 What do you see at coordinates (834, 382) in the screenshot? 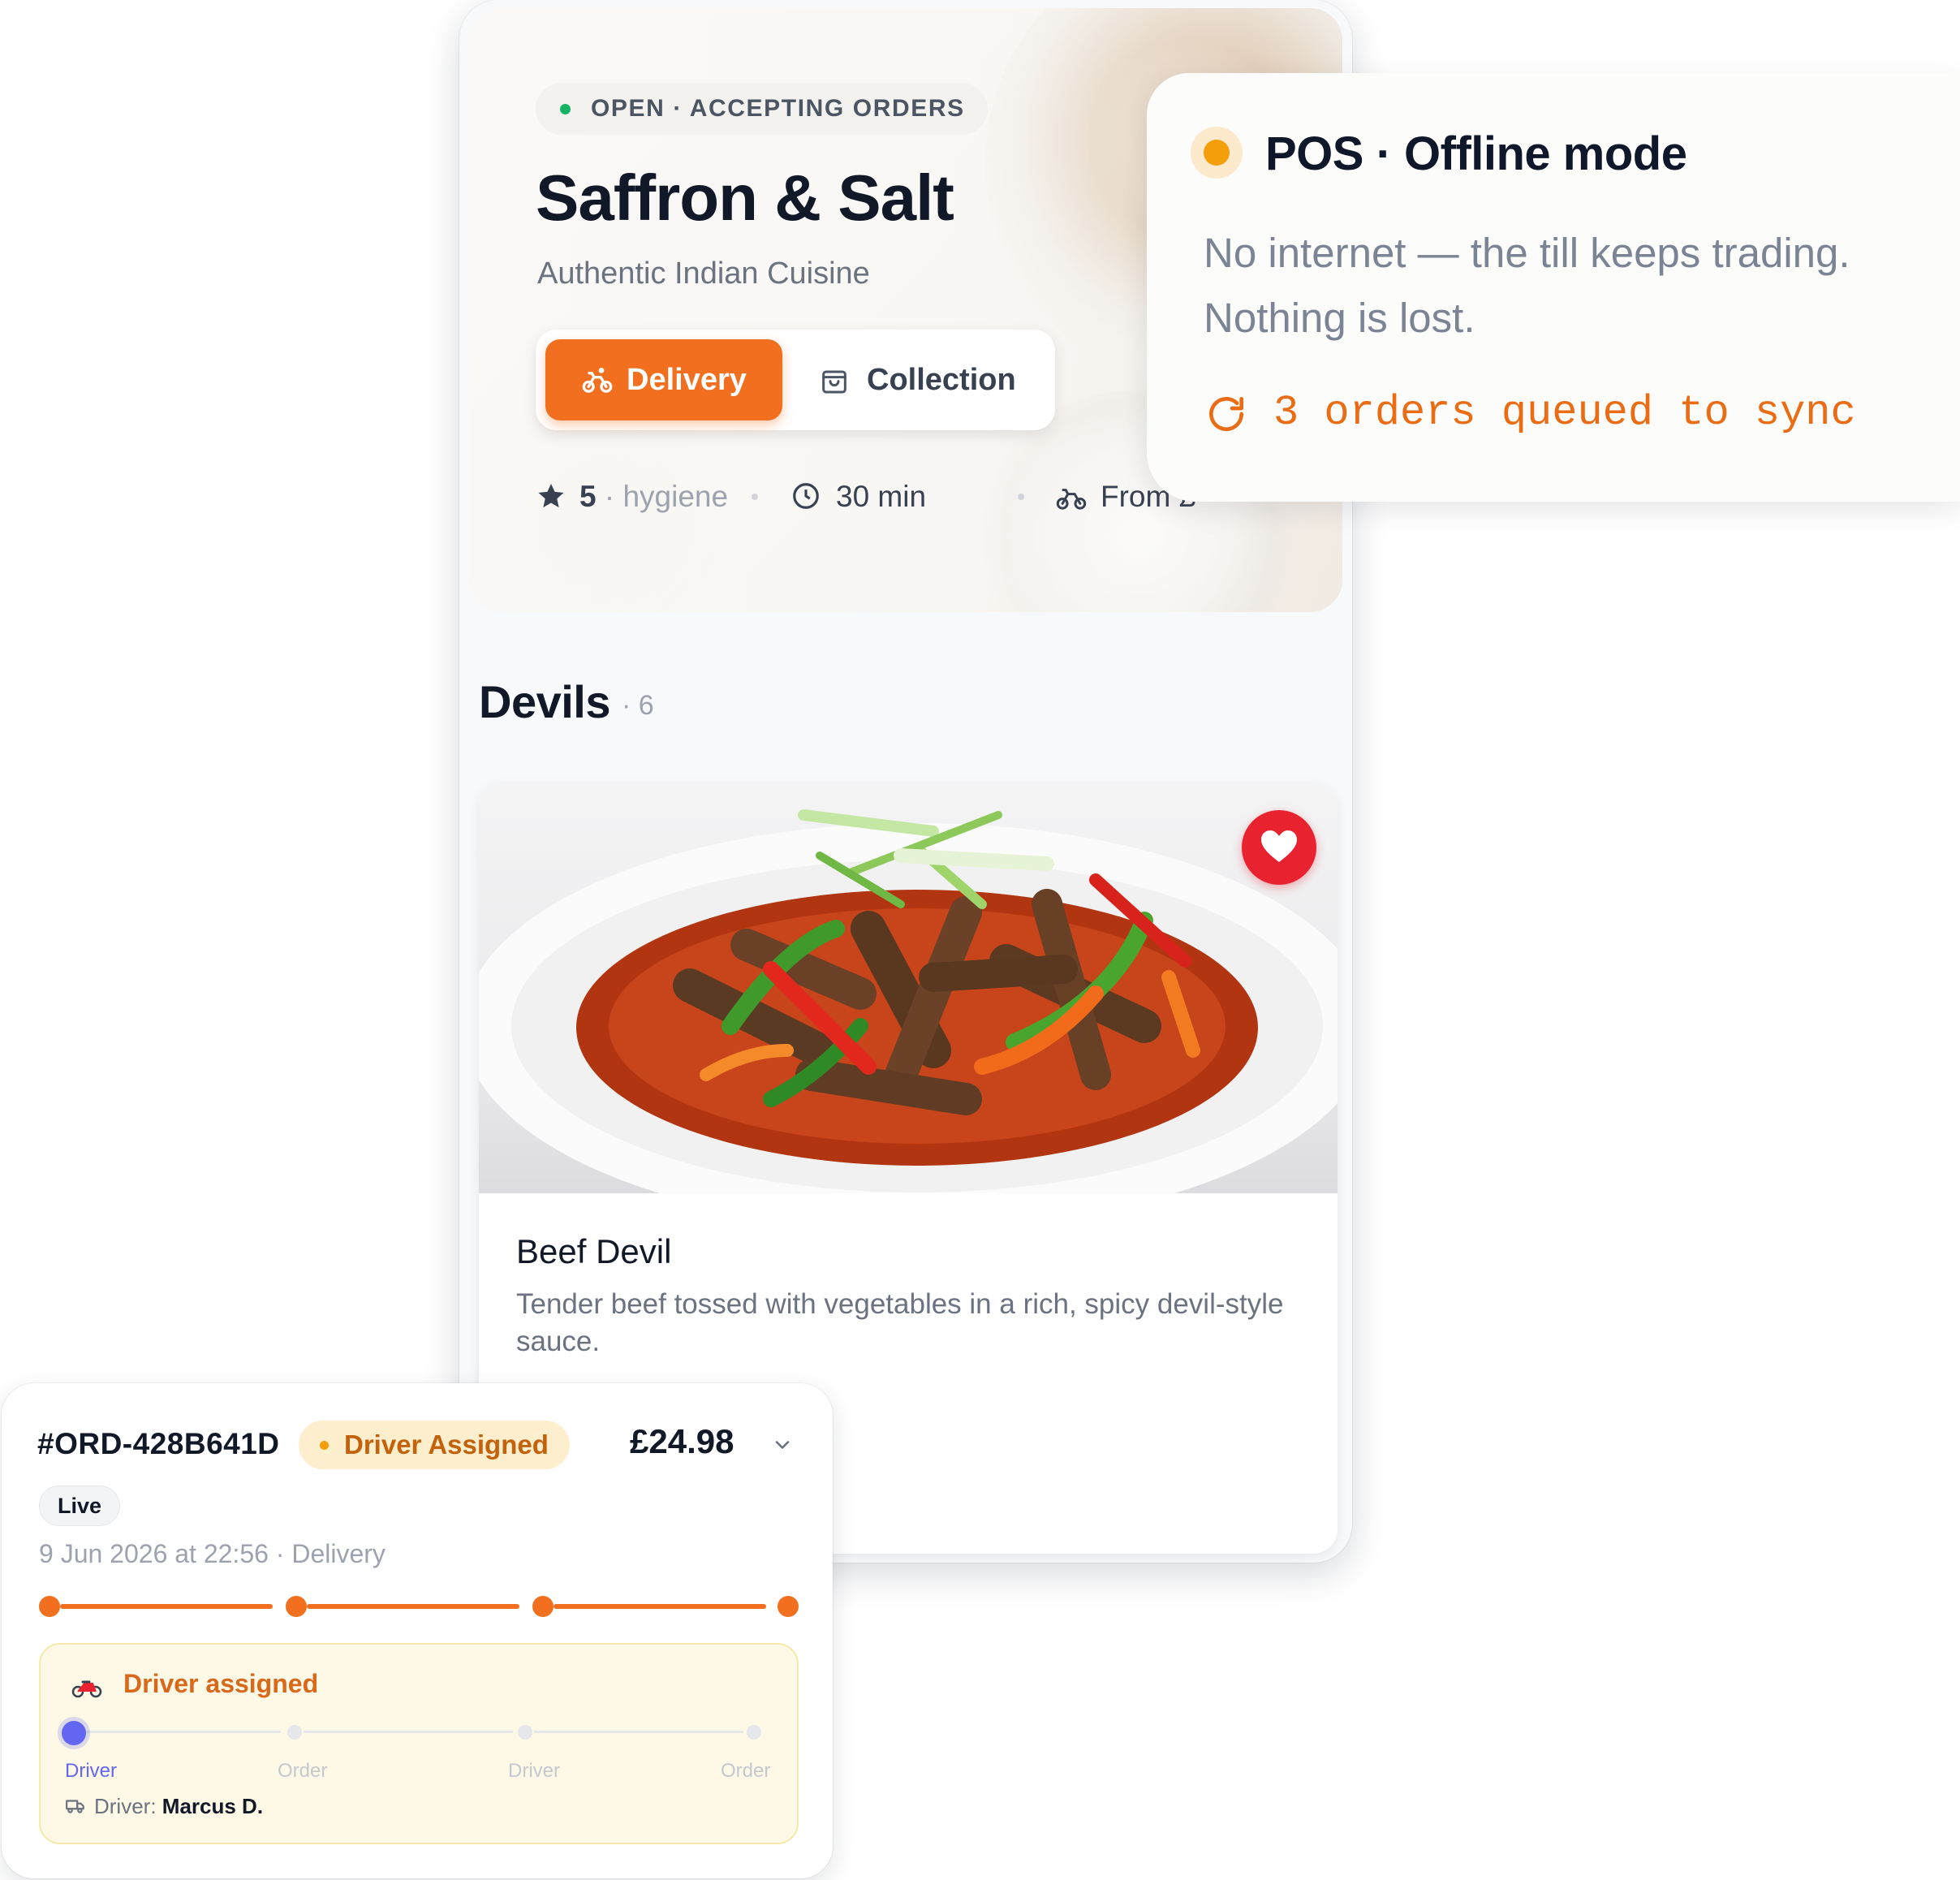
I see `shopping-bag-icon` at bounding box center [834, 382].